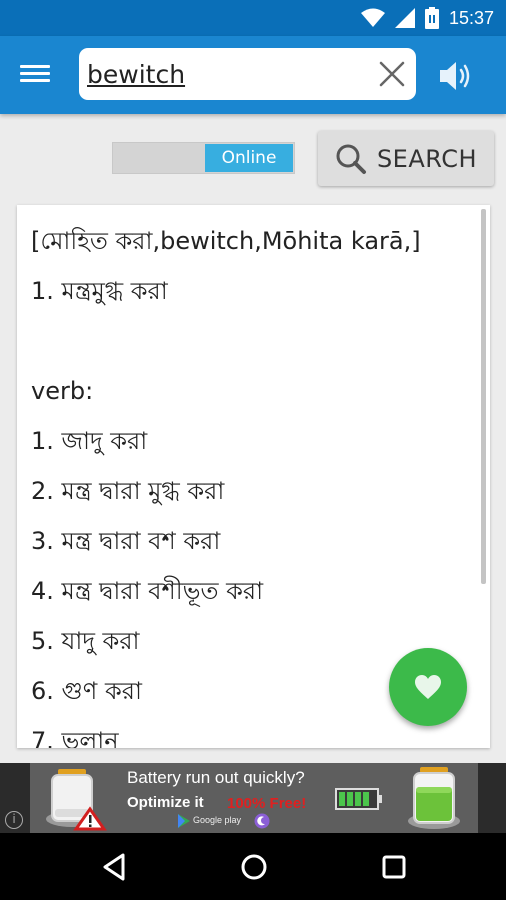 This screenshot has width=506, height=900. Describe the element at coordinates (251, 348) in the screenshot. I see `result-blank-line` at that location.